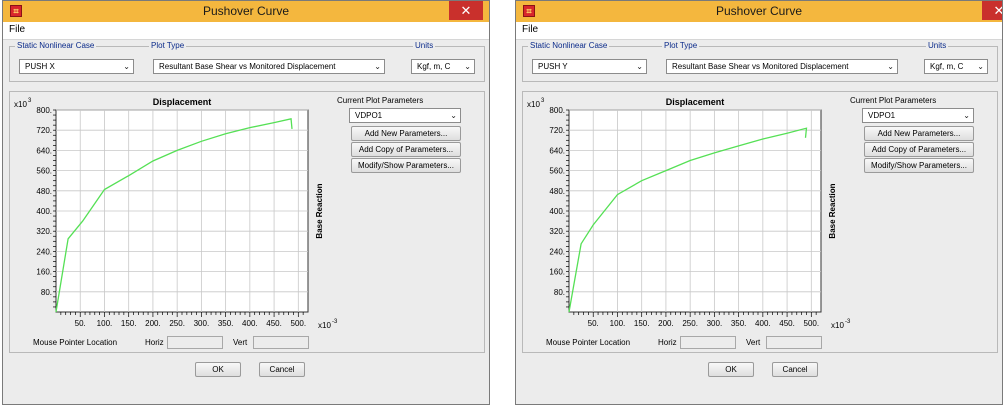 The width and height of the screenshot is (1003, 407). What do you see at coordinates (177, 323) in the screenshot?
I see `x-tick-label: 250.` at bounding box center [177, 323].